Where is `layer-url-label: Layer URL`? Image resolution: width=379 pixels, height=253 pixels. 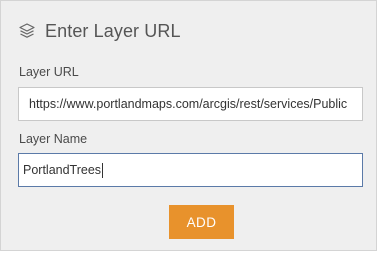
layer-url-label: Layer URL is located at coordinates (49, 72).